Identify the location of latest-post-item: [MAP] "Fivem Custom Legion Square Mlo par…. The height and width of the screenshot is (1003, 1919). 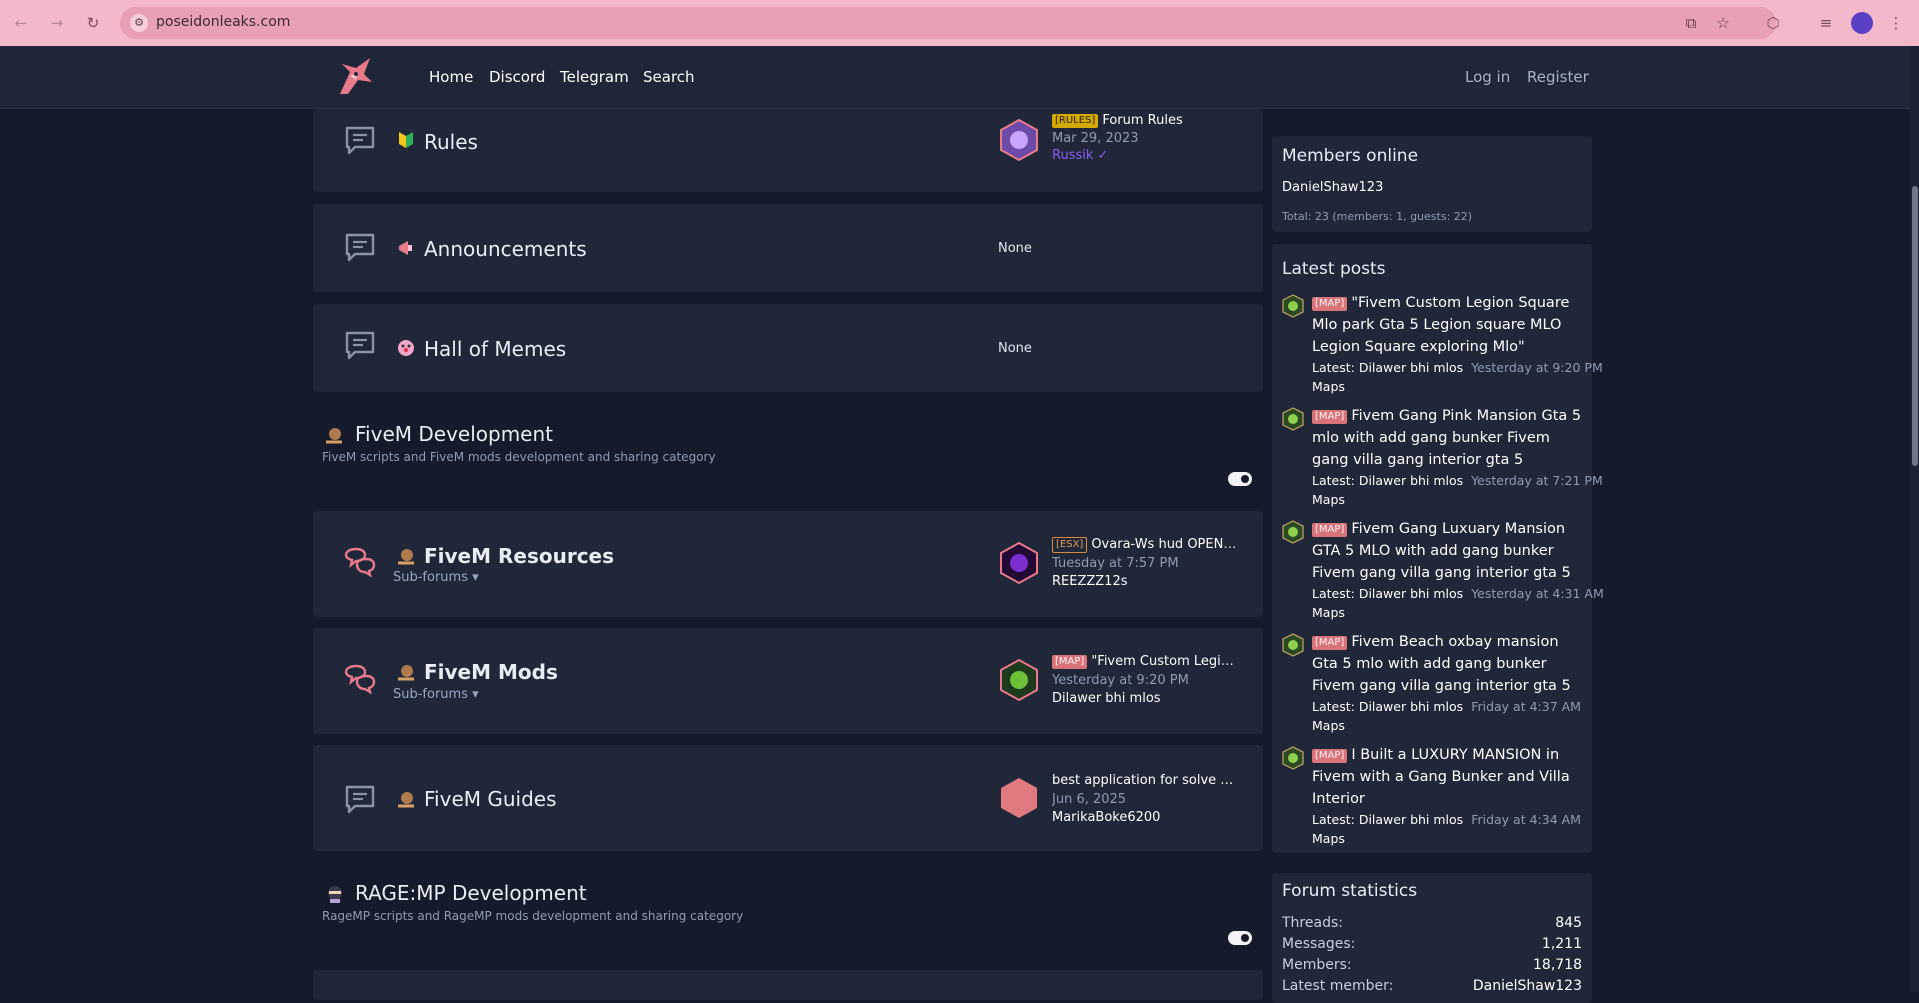
(1442, 347).